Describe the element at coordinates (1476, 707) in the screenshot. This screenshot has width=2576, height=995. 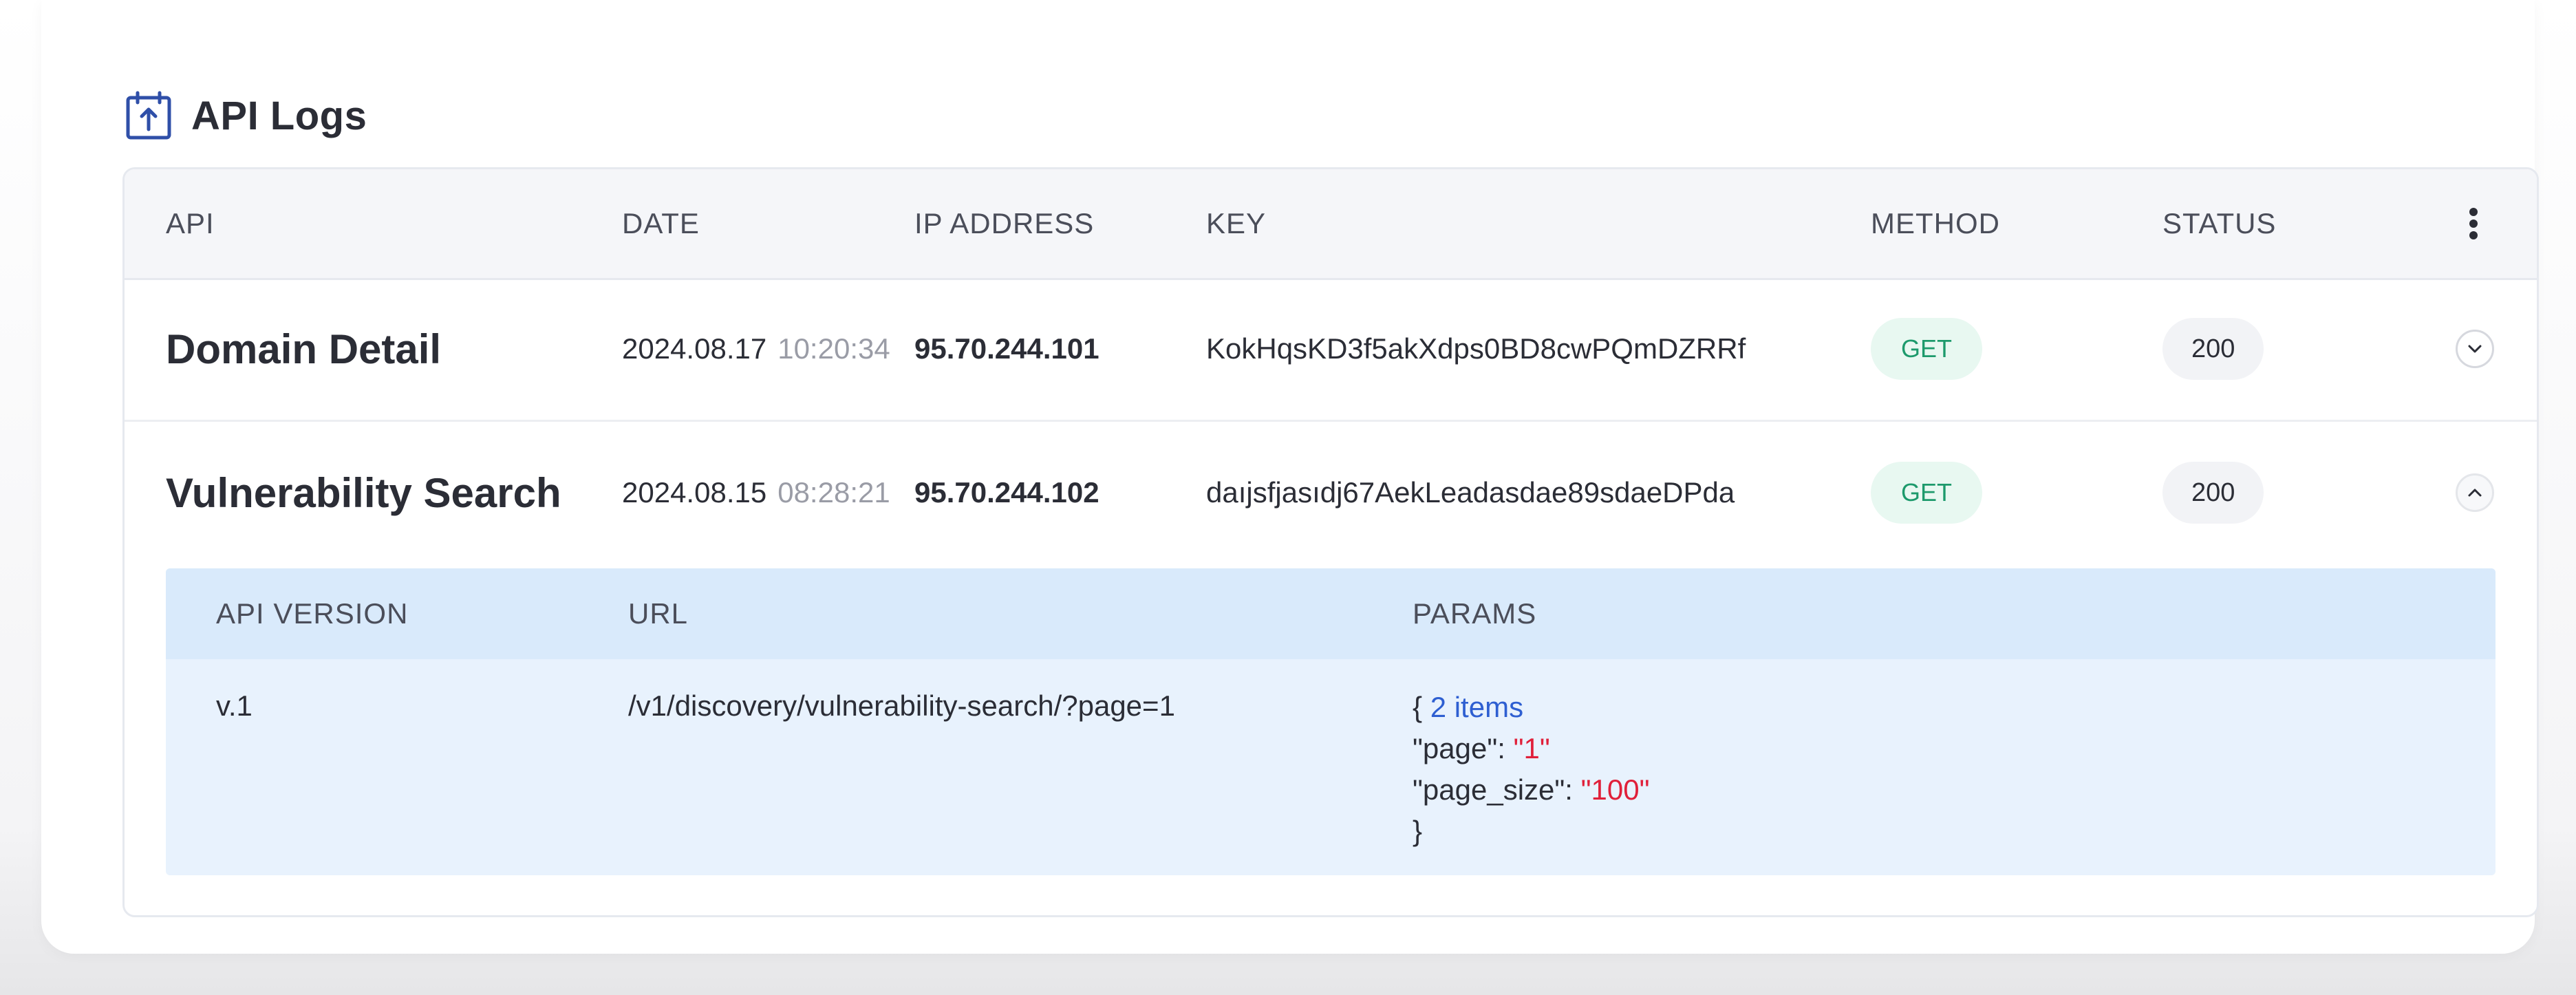
I see `params-count-toggle: 2 items` at that location.